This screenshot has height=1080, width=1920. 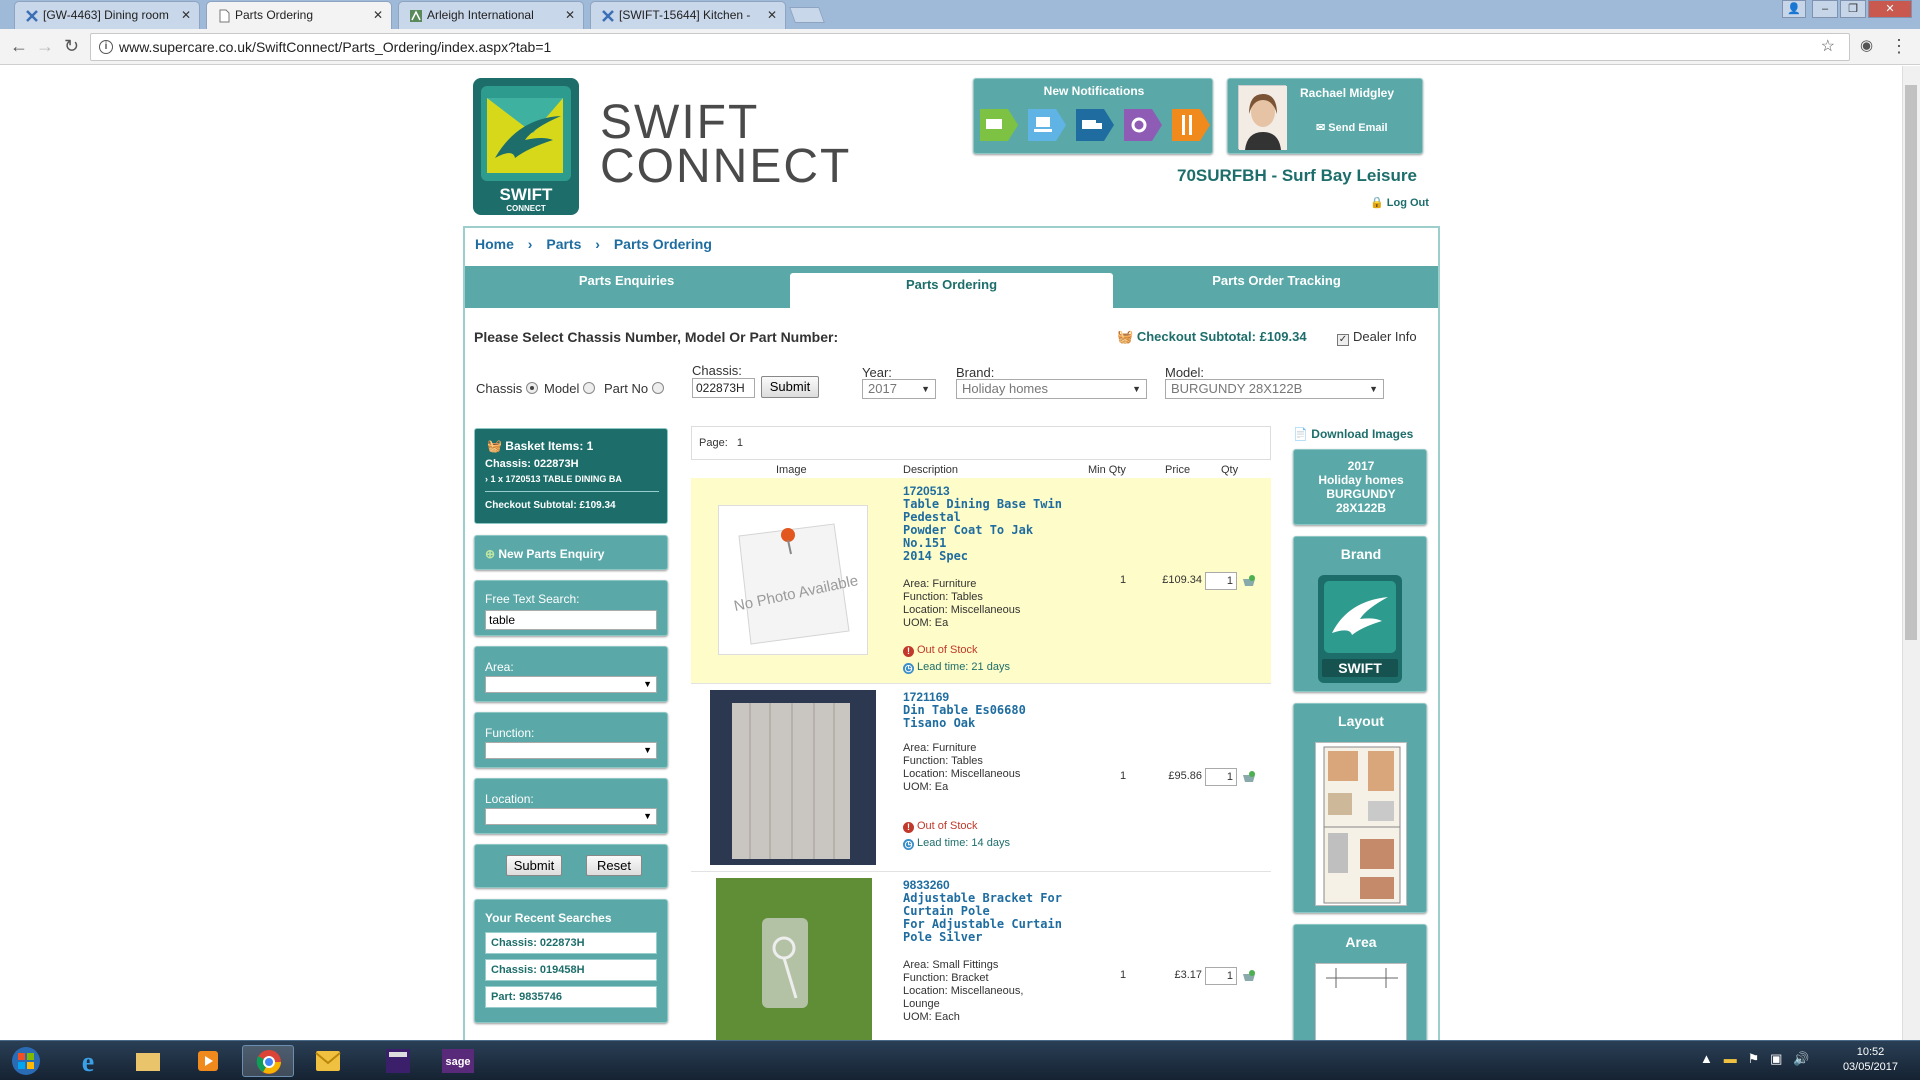 What do you see at coordinates (908, 668) in the screenshot?
I see `clock-icon: ◷` at bounding box center [908, 668].